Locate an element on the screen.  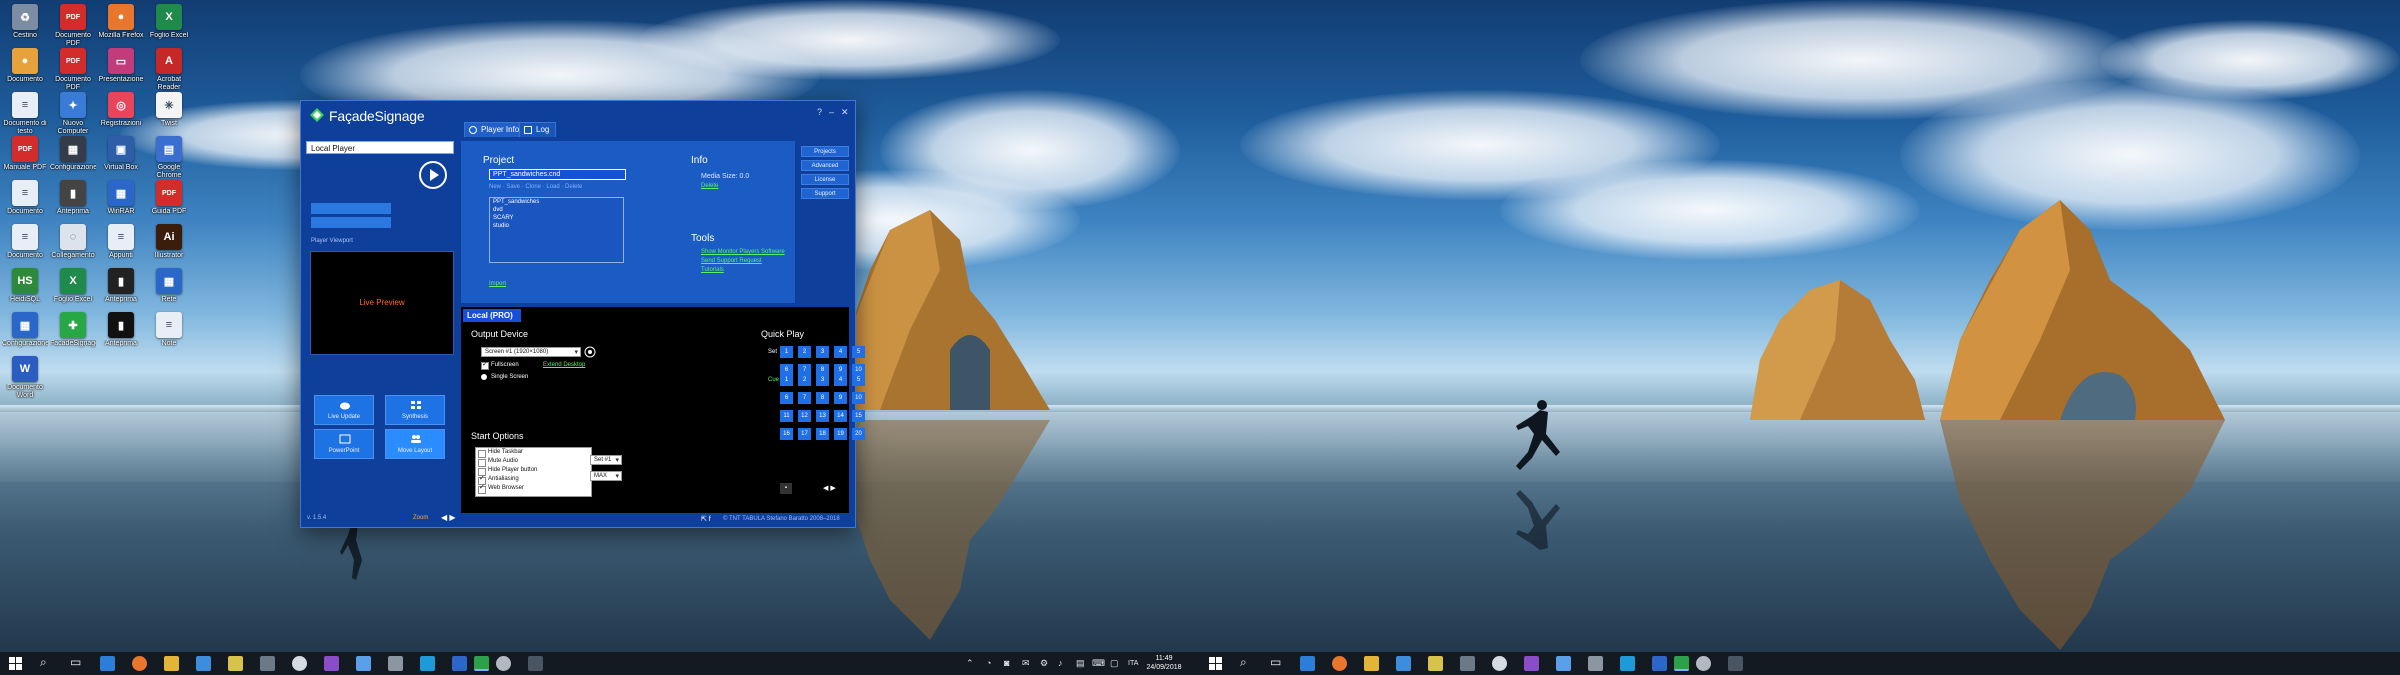
desktop-icon: Ai Illustrator is located at coordinates (169, 246).